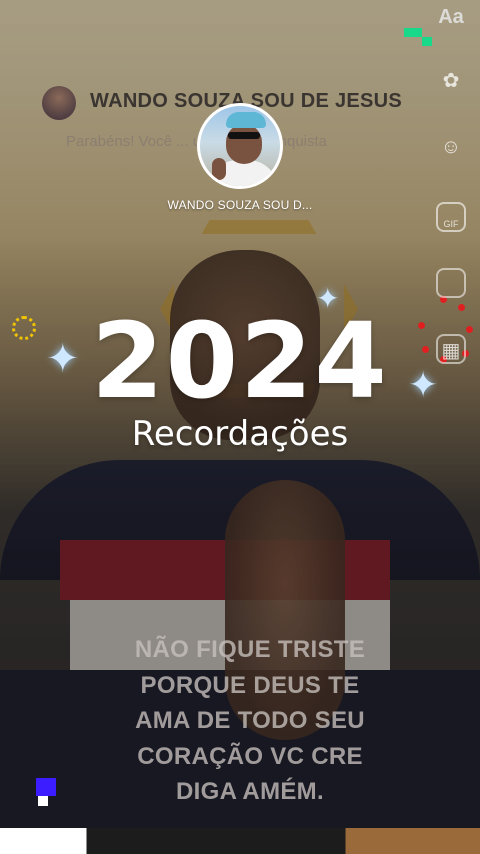 Image resolution: width=480 pixels, height=854 pixels. I want to click on caption-line: NÃO FIQUE TRISTE, so click(250, 649).